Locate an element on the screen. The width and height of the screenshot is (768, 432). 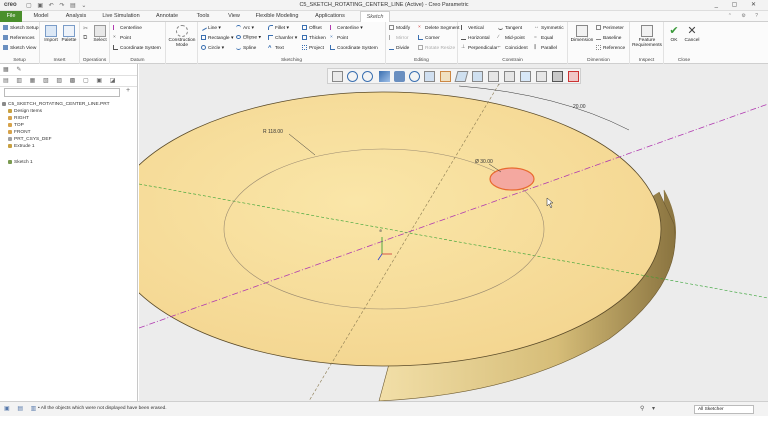
selection-filter: All Sketcher is located at coordinates (724, 409).